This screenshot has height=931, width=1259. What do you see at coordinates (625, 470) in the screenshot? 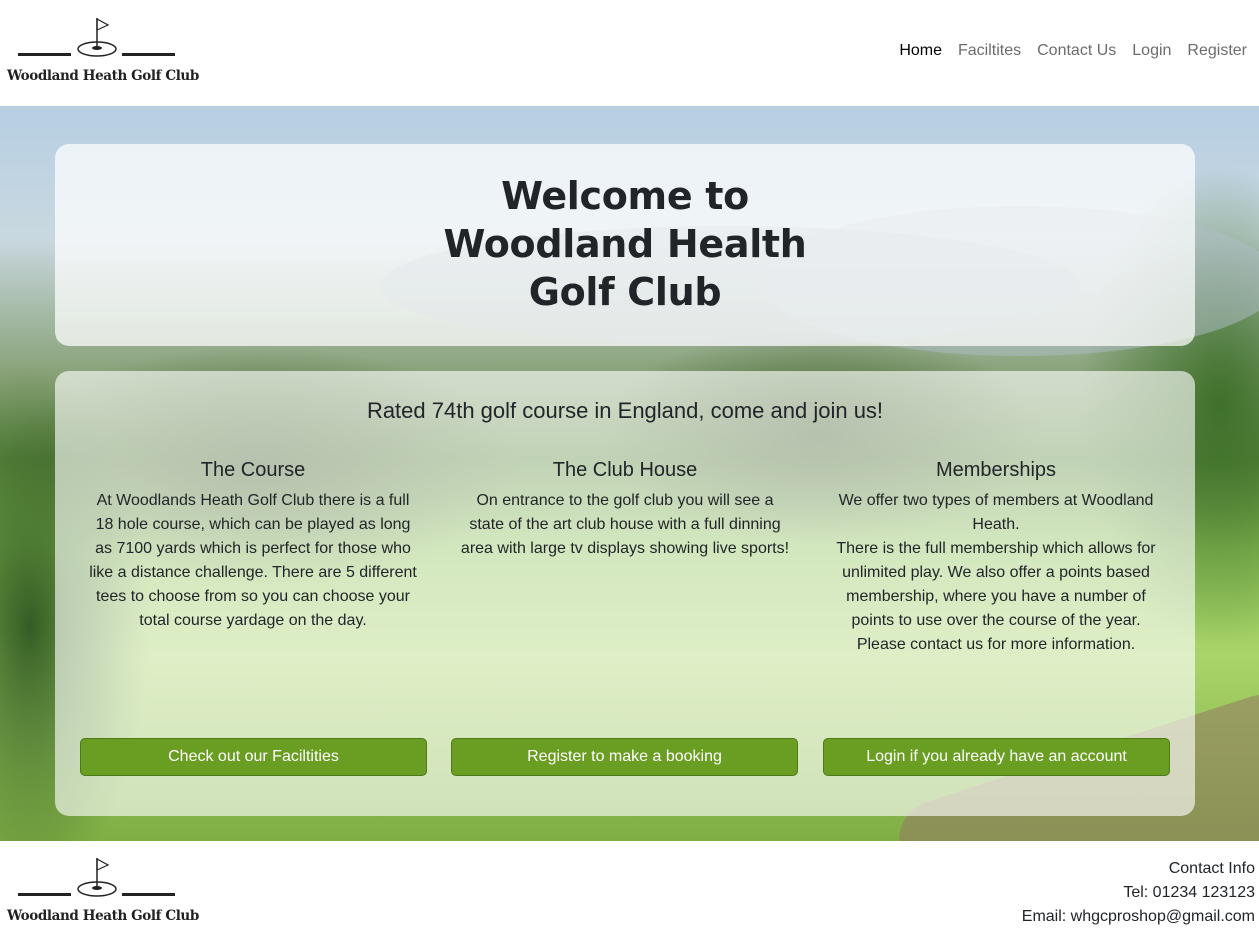
I see `clubhouse-heading: The Club House` at bounding box center [625, 470].